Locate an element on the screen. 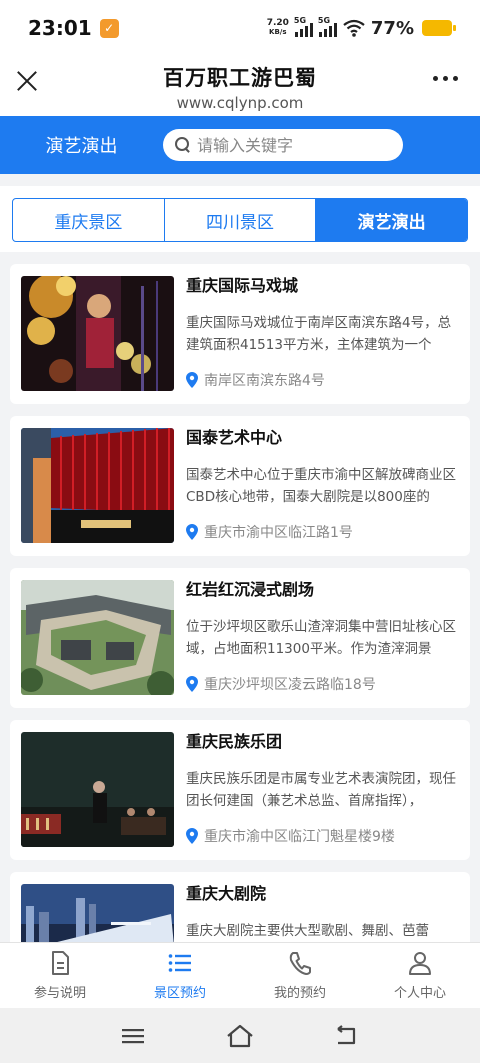 The height and width of the screenshot is (1063, 480). venue-location: 重庆市渝中区临江门魁星楼9楼 is located at coordinates (290, 836).